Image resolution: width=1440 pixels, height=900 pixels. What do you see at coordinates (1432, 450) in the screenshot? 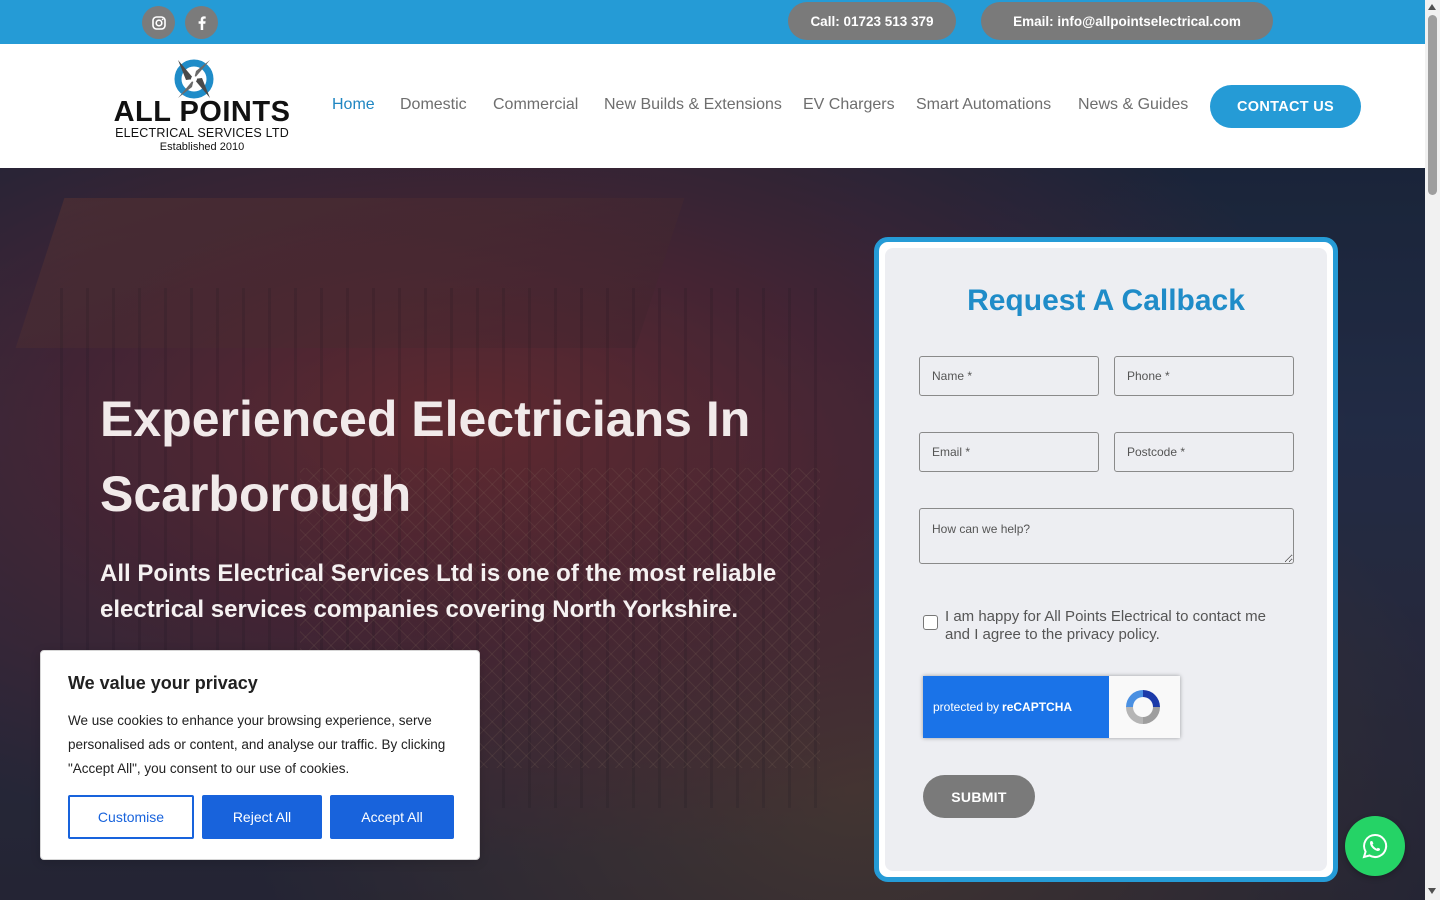
I see `page-scrollbar` at bounding box center [1432, 450].